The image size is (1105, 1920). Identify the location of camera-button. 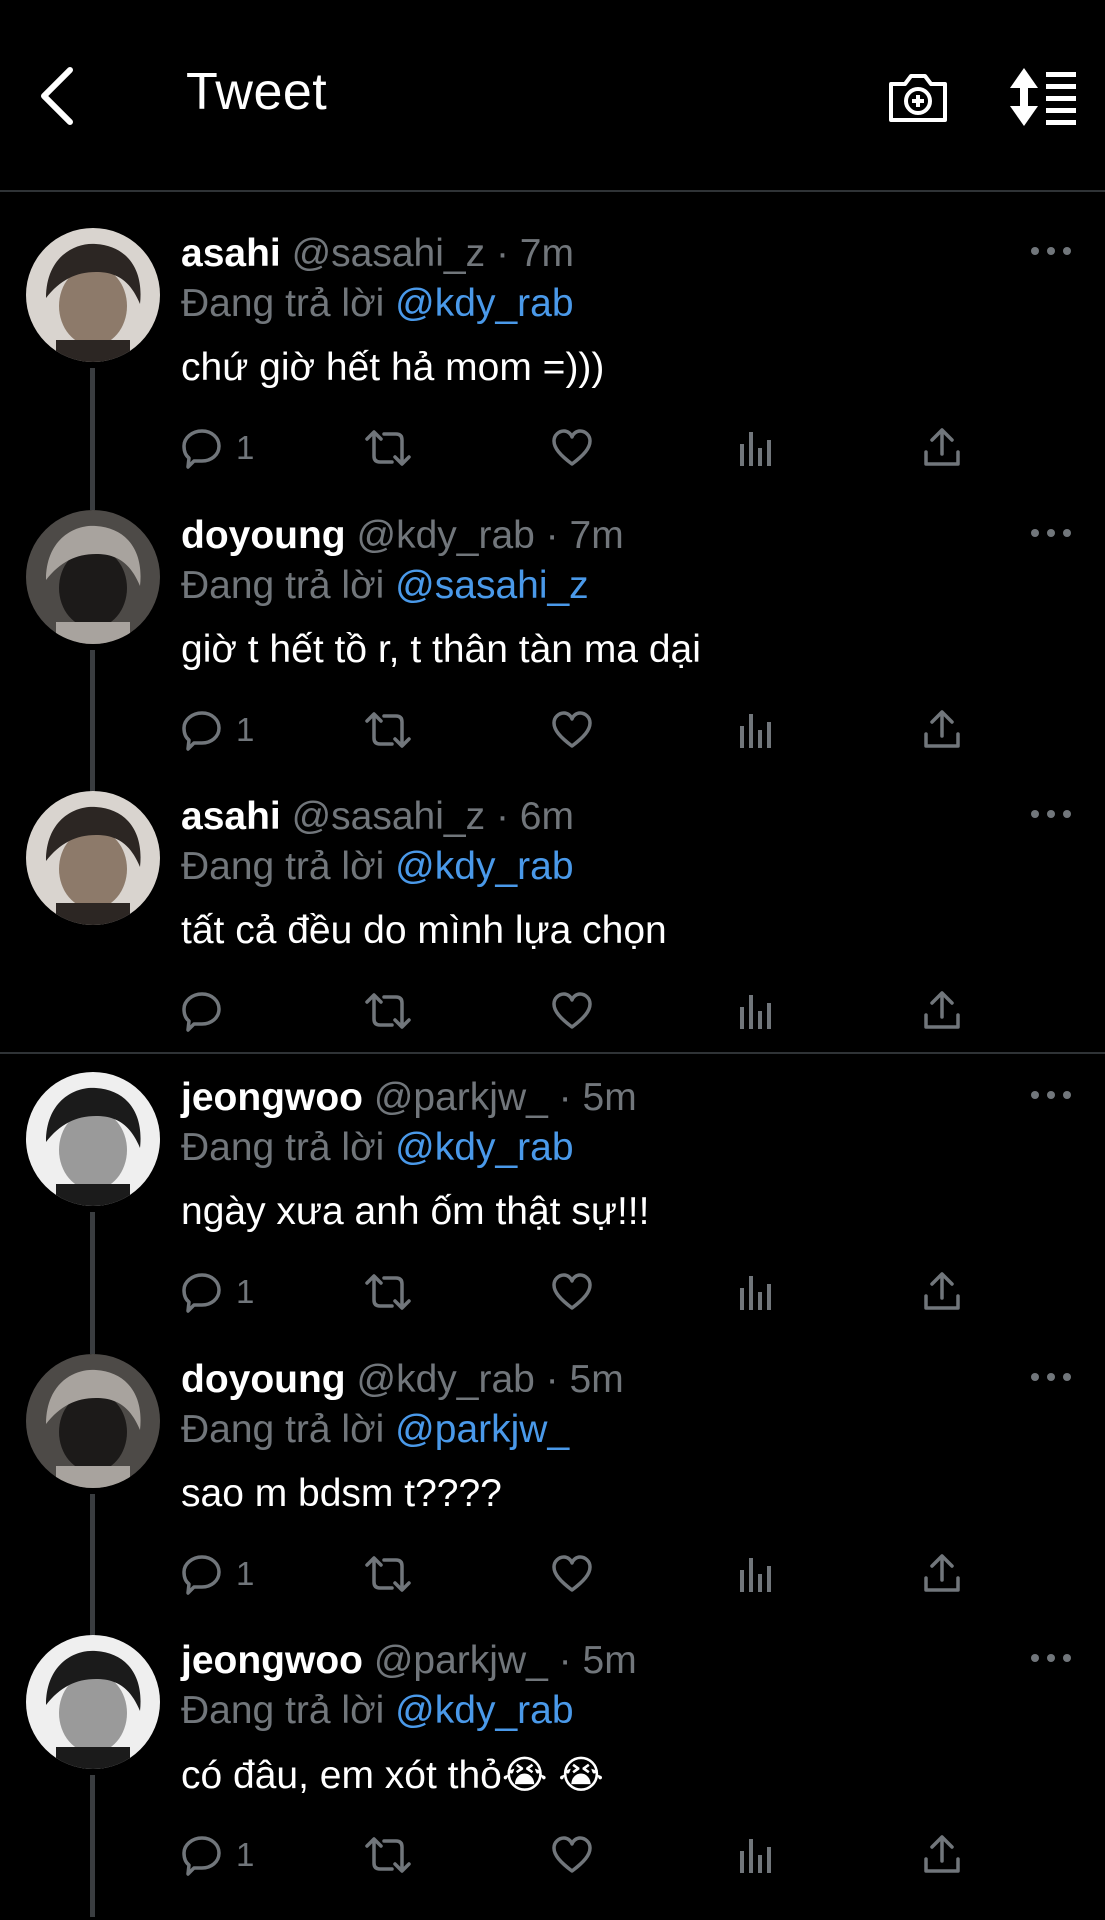
(918, 97).